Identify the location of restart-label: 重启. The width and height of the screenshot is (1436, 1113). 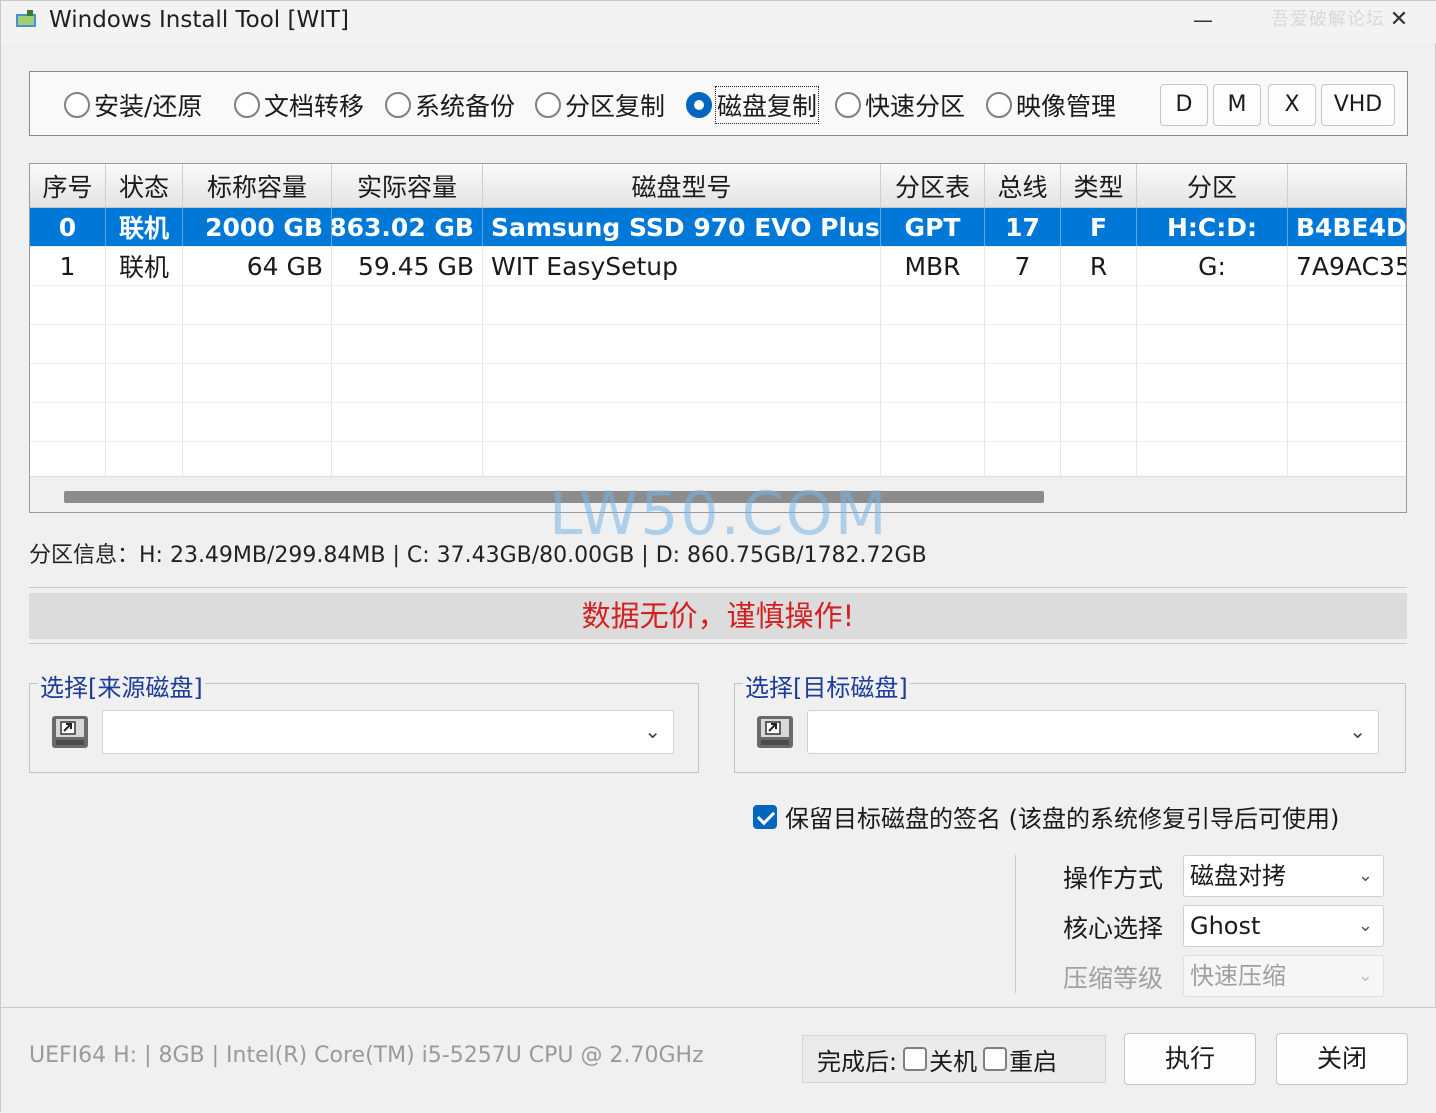
(1033, 1059).